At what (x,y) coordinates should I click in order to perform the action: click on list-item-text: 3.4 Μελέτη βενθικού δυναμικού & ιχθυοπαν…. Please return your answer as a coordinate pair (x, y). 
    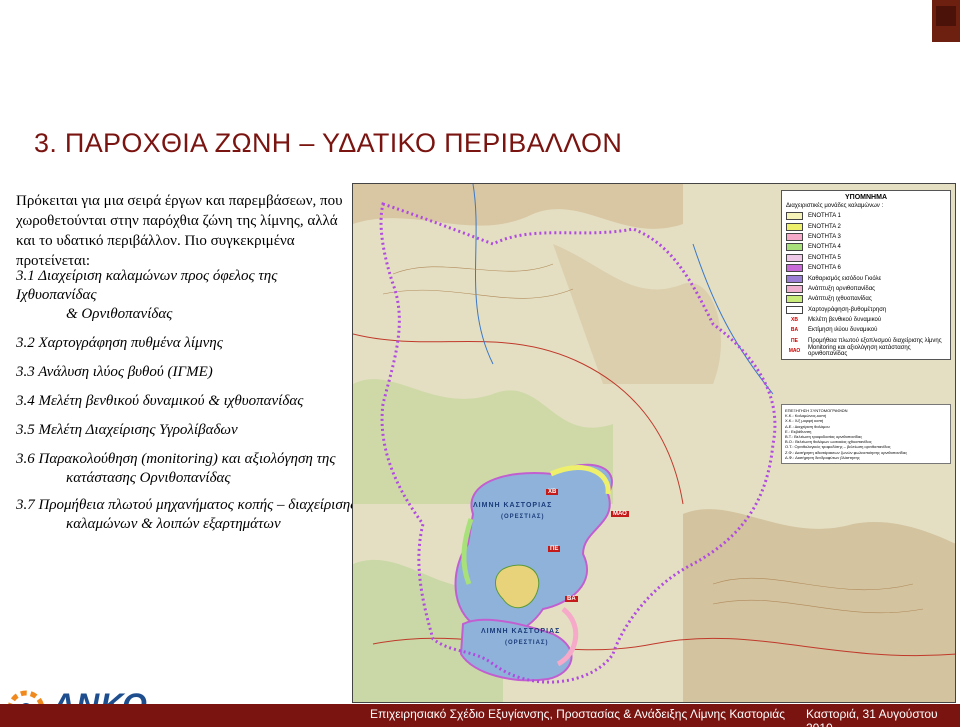
    Looking at the image, I should click on (160, 401).